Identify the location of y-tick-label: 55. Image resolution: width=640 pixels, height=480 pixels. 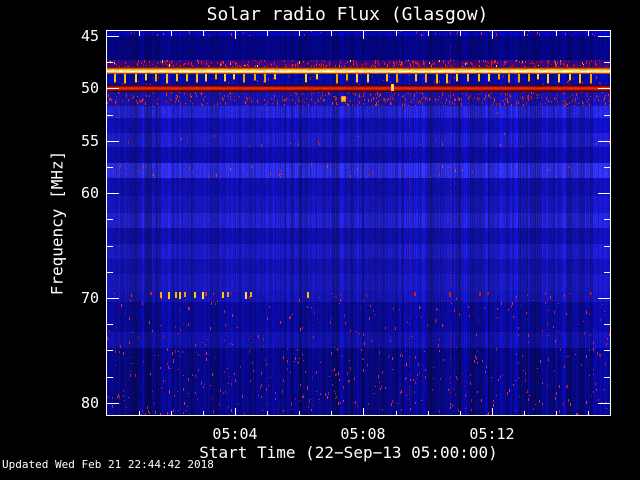
(89, 141).